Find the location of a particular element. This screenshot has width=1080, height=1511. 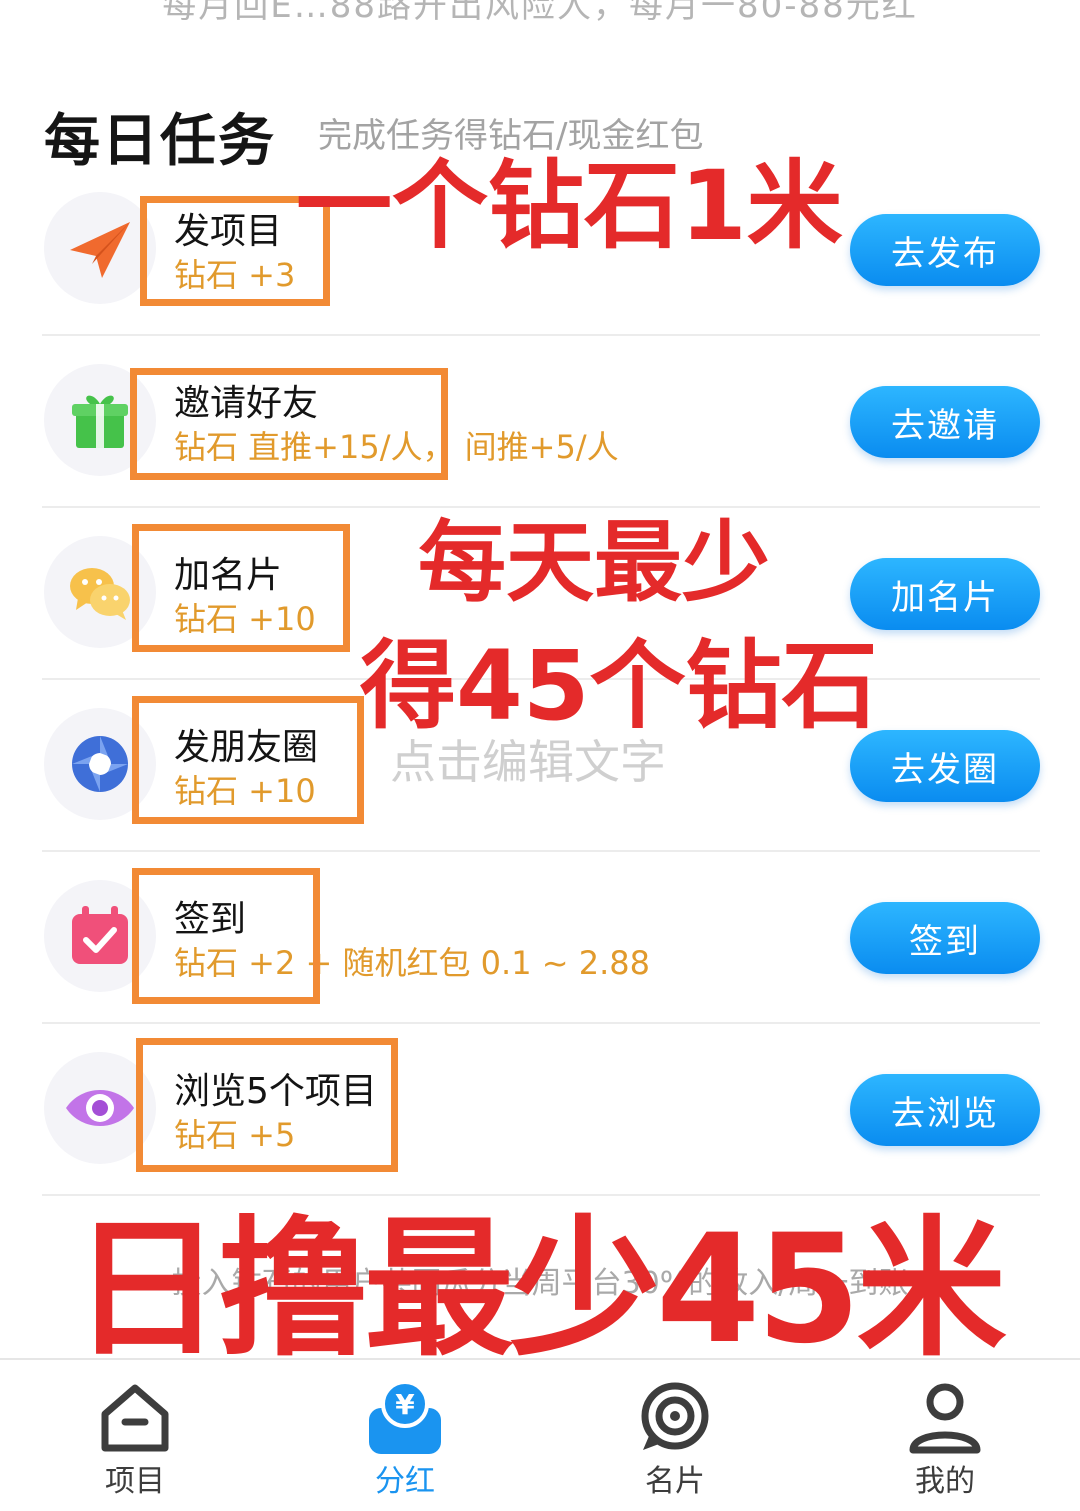

tab-mine: 我的 is located at coordinates (945, 1435).